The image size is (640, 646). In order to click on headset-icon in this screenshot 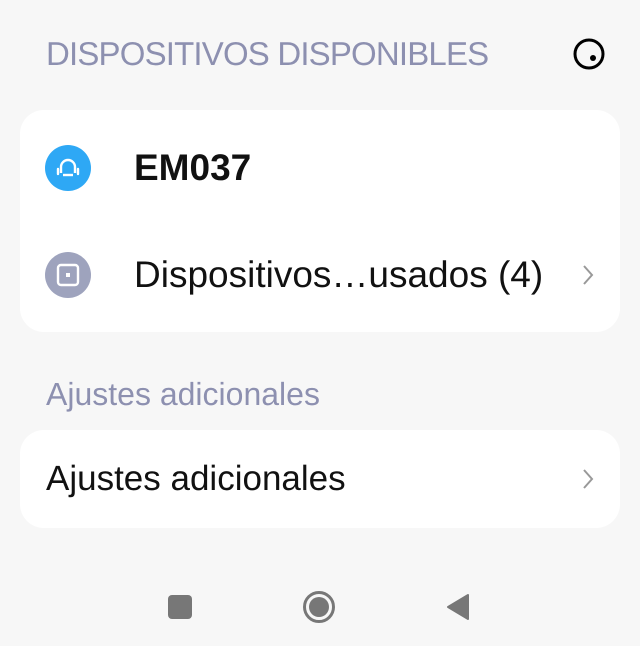, I will do `click(68, 167)`.